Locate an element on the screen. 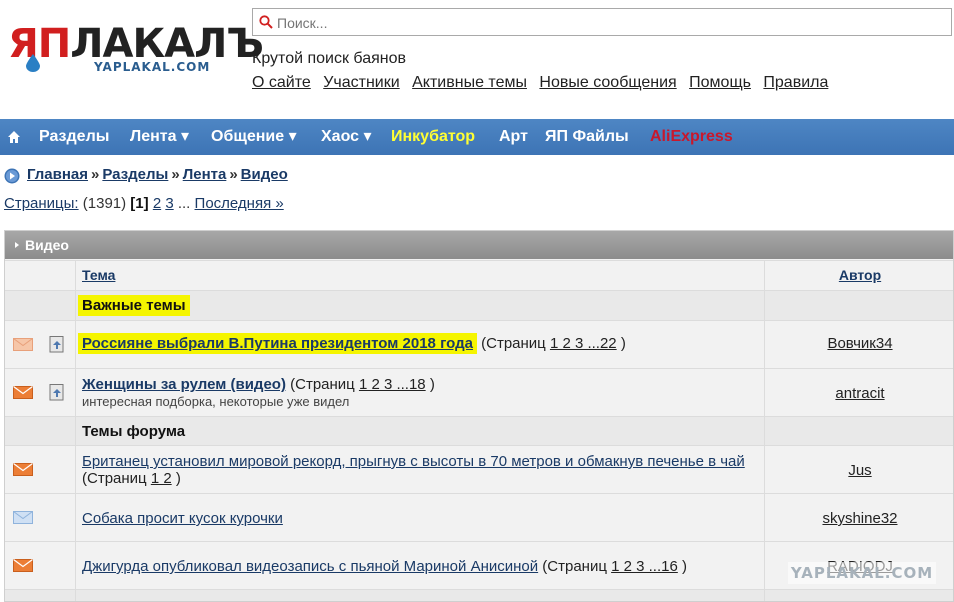  topic-description: интересная подборка, некоторые уже видел is located at coordinates (216, 401).